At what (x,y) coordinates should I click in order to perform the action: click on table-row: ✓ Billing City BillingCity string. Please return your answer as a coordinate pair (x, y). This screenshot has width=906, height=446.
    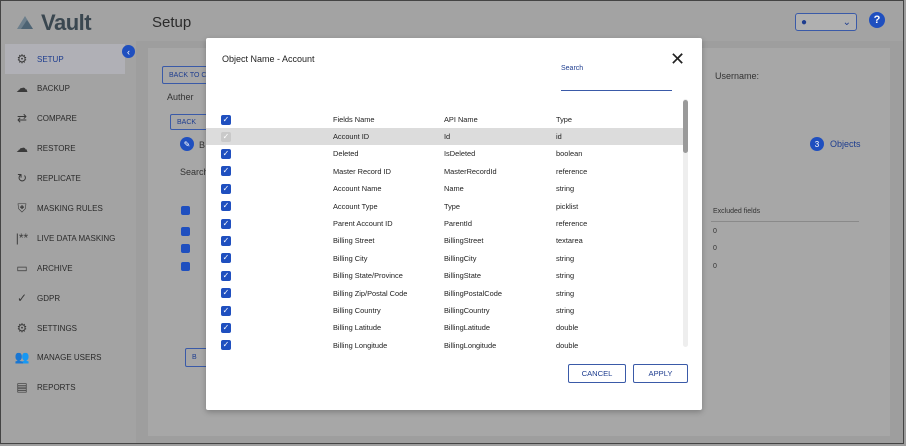
    Looking at the image, I should click on (446, 258).